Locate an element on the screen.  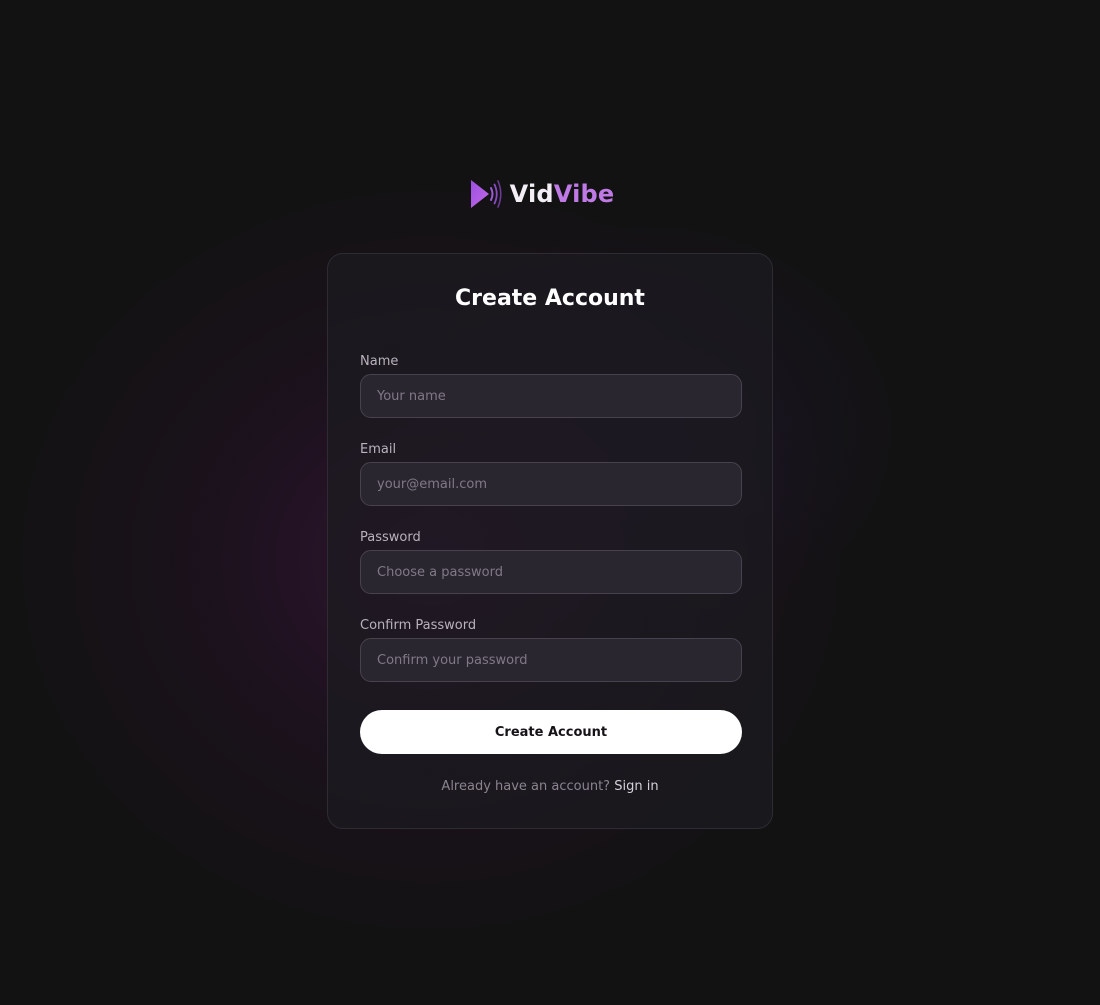
confirm-password-label: Confirm Password is located at coordinates (418, 625).